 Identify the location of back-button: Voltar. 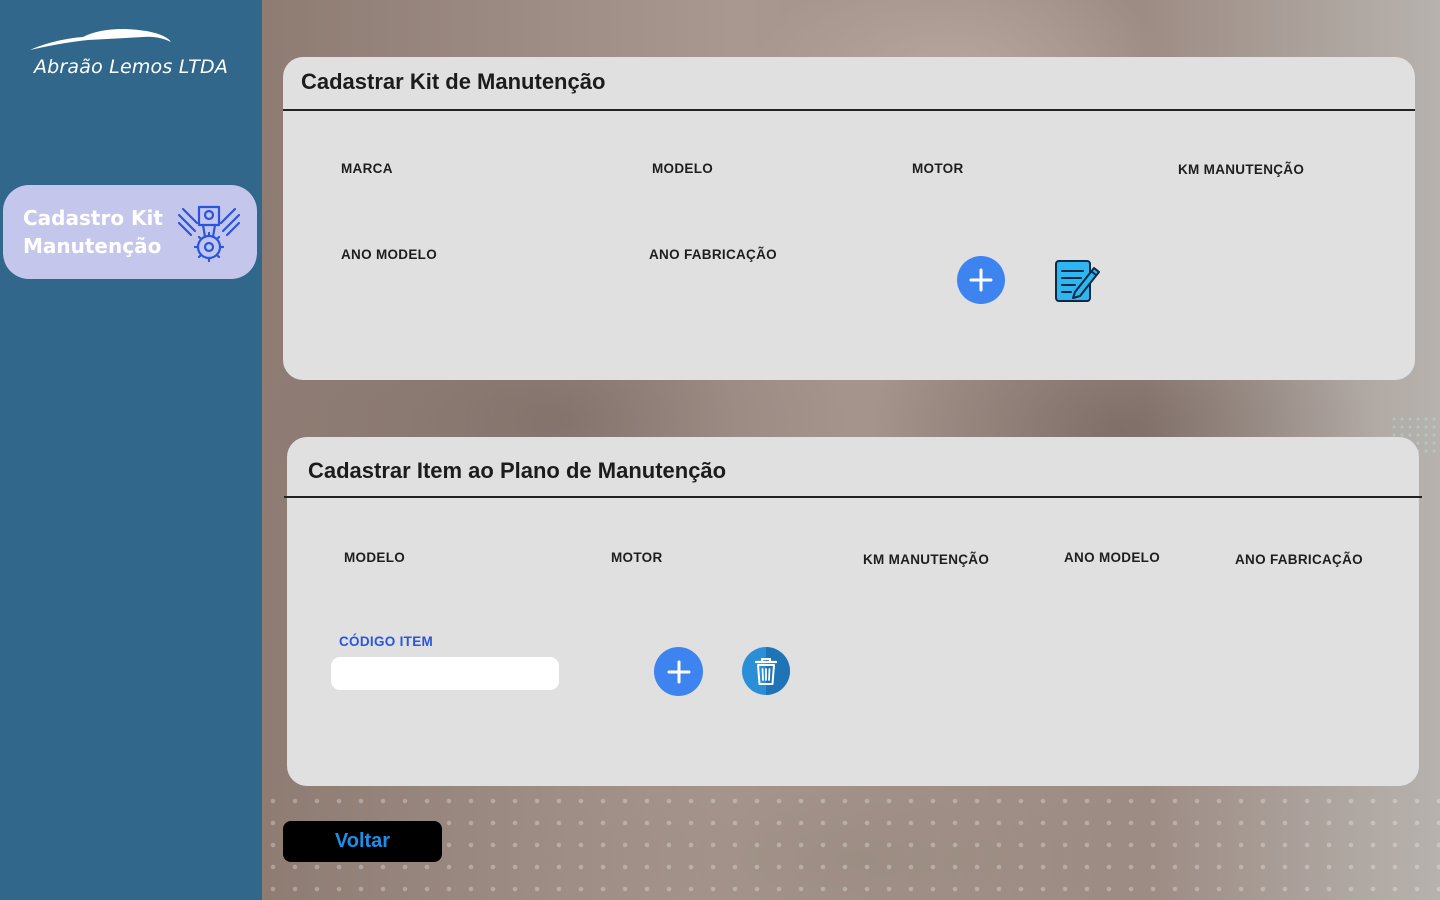
(362, 841).